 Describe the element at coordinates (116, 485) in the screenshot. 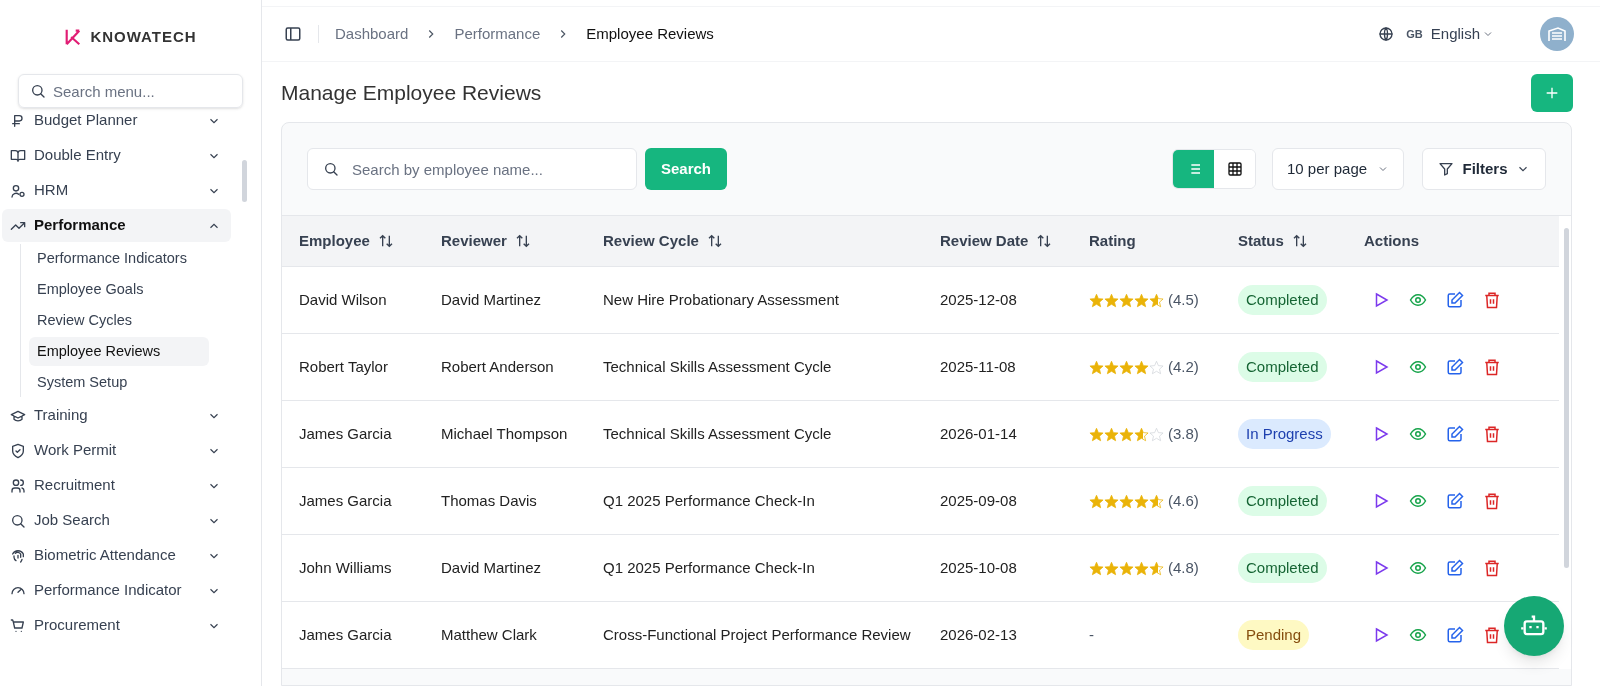

I see `sidebar-item: Recruitment` at that location.